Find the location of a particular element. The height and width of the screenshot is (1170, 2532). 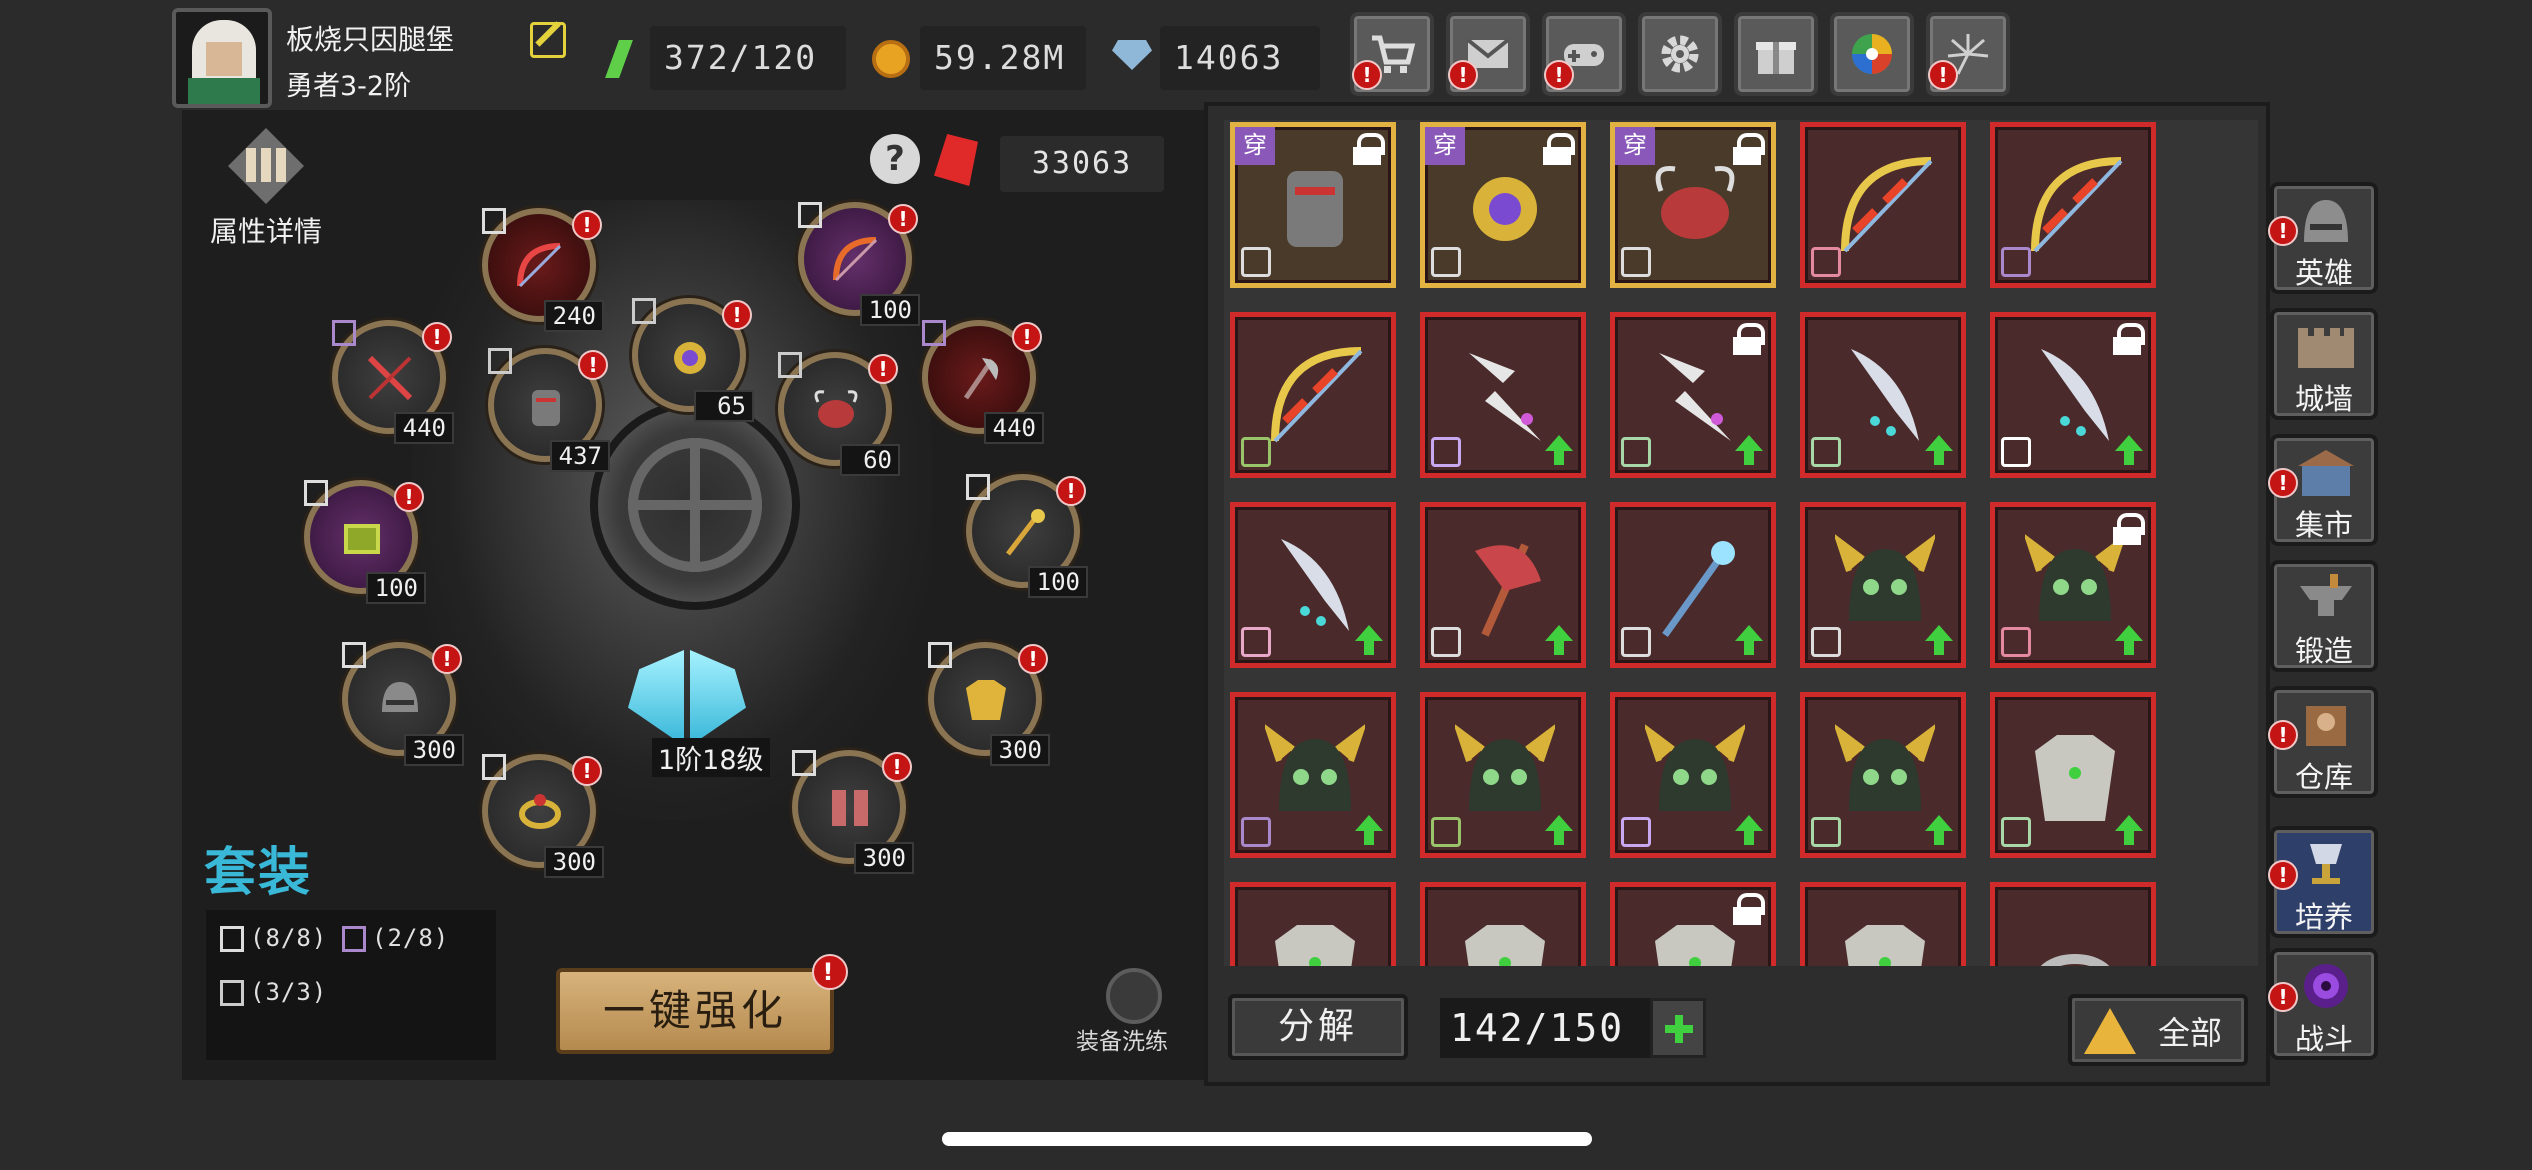

spellbook-icon is located at coordinates (362, 539).